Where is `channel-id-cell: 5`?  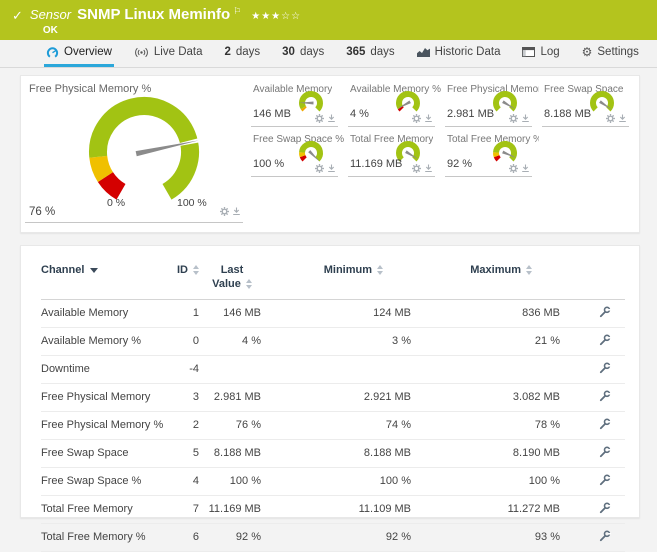
channel-id-cell: 5 is located at coordinates (187, 453).